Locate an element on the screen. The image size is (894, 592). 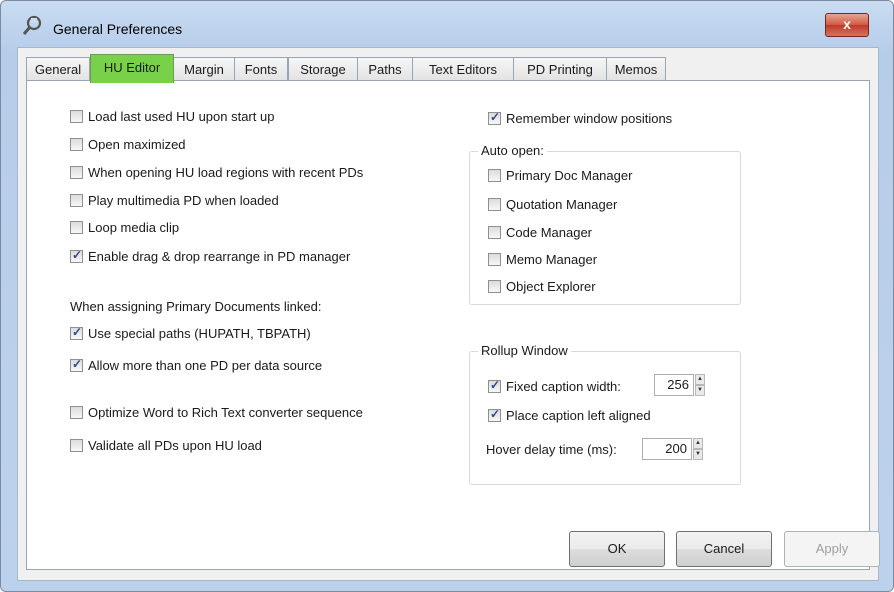
hover-delay-input: 200 is located at coordinates (667, 449).